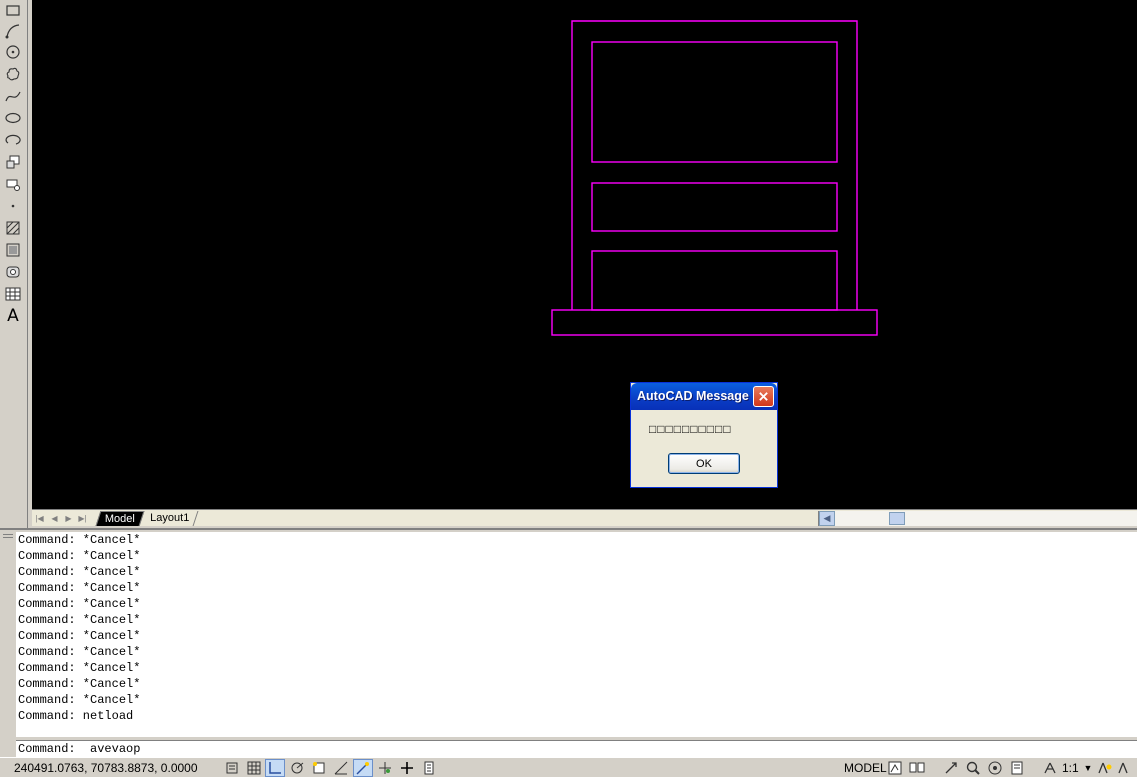  Describe the element at coordinates (8, 644) in the screenshot. I see `command-window-grip` at that location.